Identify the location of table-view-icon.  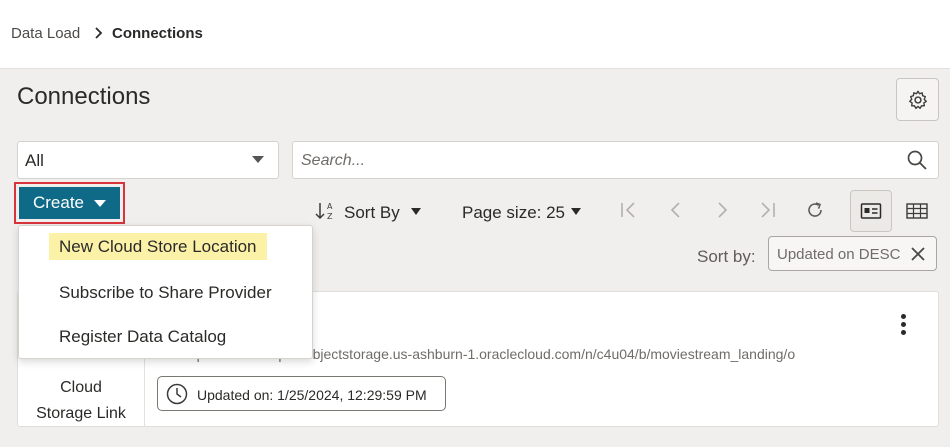
(917, 211).